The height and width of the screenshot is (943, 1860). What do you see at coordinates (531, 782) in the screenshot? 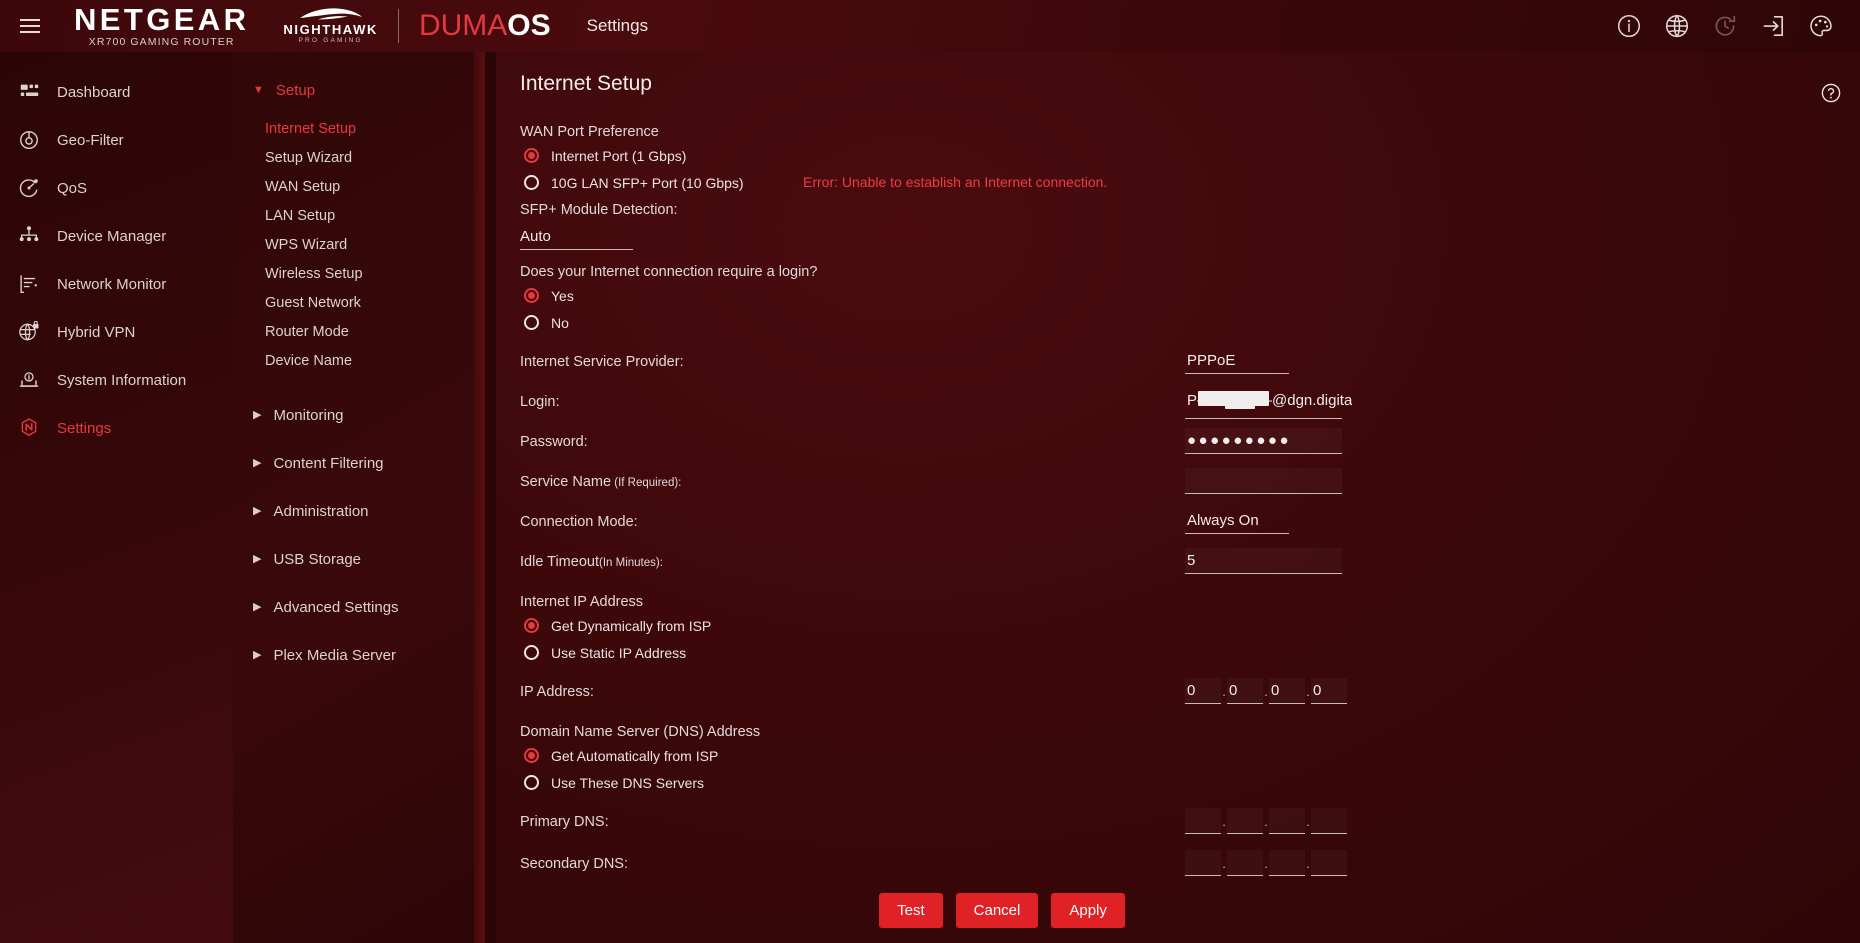
I see `radio-dns-manual` at bounding box center [531, 782].